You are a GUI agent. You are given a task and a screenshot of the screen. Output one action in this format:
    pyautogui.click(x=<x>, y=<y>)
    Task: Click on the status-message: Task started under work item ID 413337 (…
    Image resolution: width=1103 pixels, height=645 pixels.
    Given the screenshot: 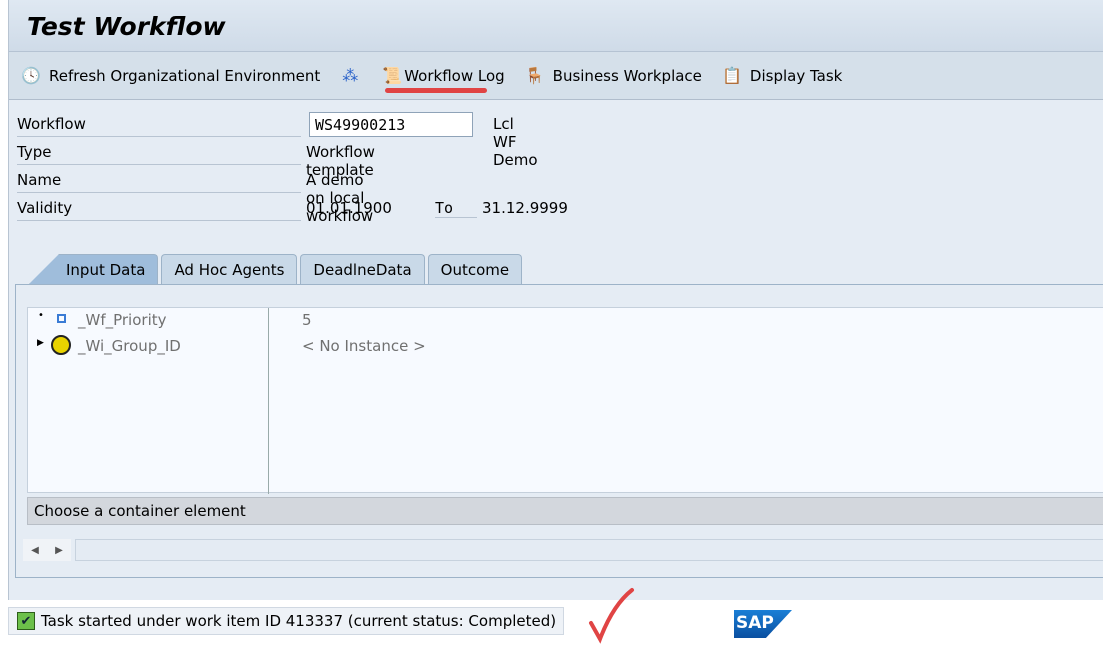 What is the action you would take?
    pyautogui.click(x=299, y=621)
    